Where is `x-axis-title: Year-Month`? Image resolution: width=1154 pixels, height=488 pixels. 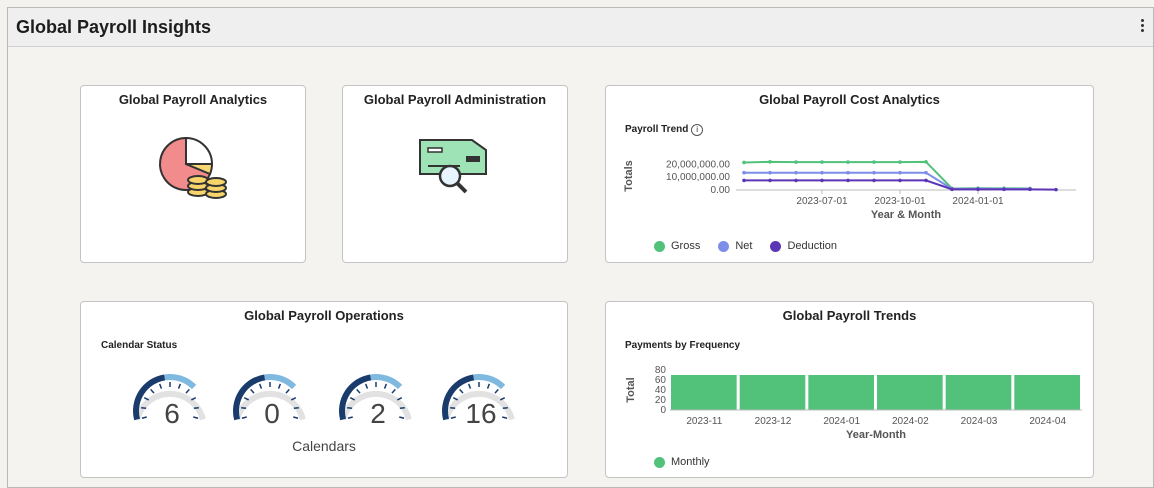 x-axis-title: Year-Month is located at coordinates (876, 435).